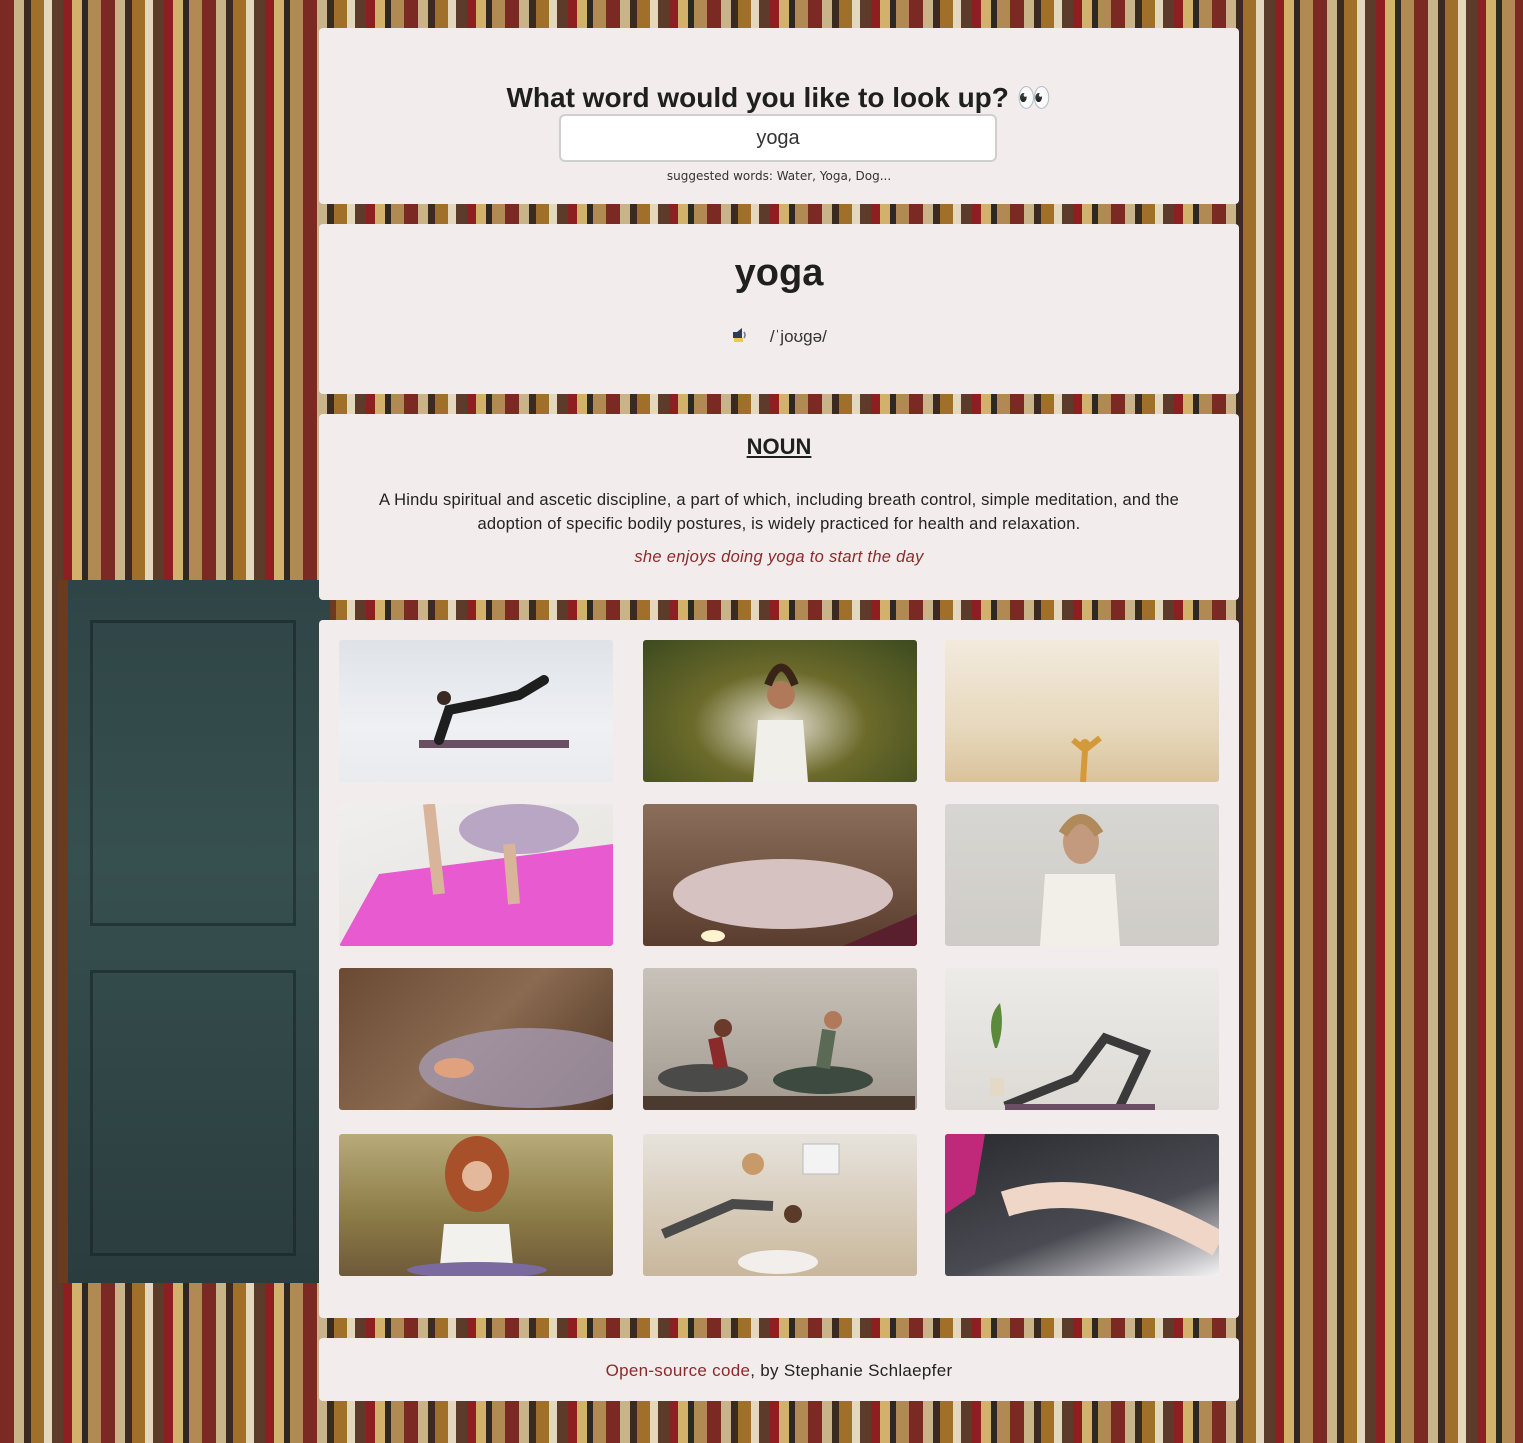 Image resolution: width=1523 pixels, height=1443 pixels. What do you see at coordinates (779, 309) in the screenshot?
I see `word-panel: yoga /ˈjoʊɡə/` at bounding box center [779, 309].